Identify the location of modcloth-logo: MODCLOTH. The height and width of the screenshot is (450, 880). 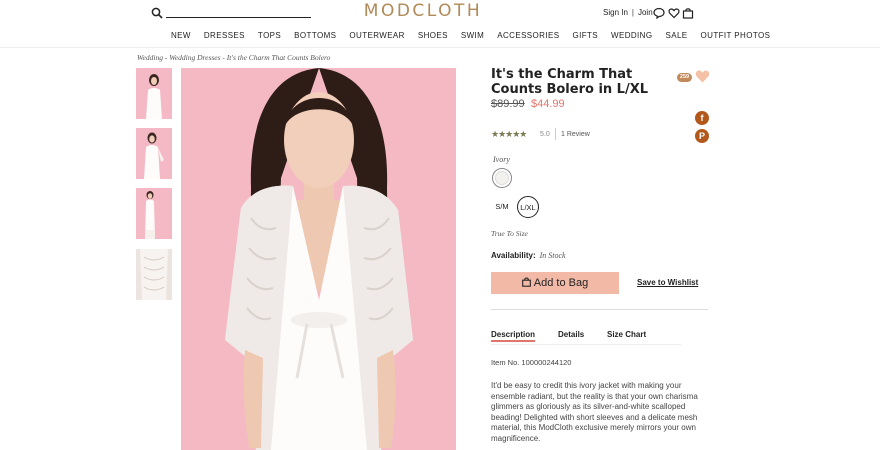
(423, 11).